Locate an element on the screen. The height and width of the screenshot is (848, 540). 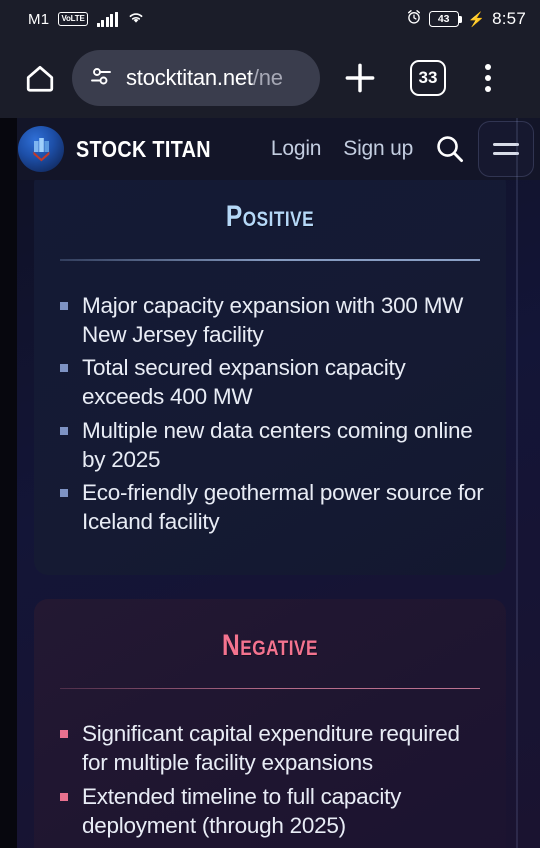
tab-switcher-button: 33 is located at coordinates (428, 78).